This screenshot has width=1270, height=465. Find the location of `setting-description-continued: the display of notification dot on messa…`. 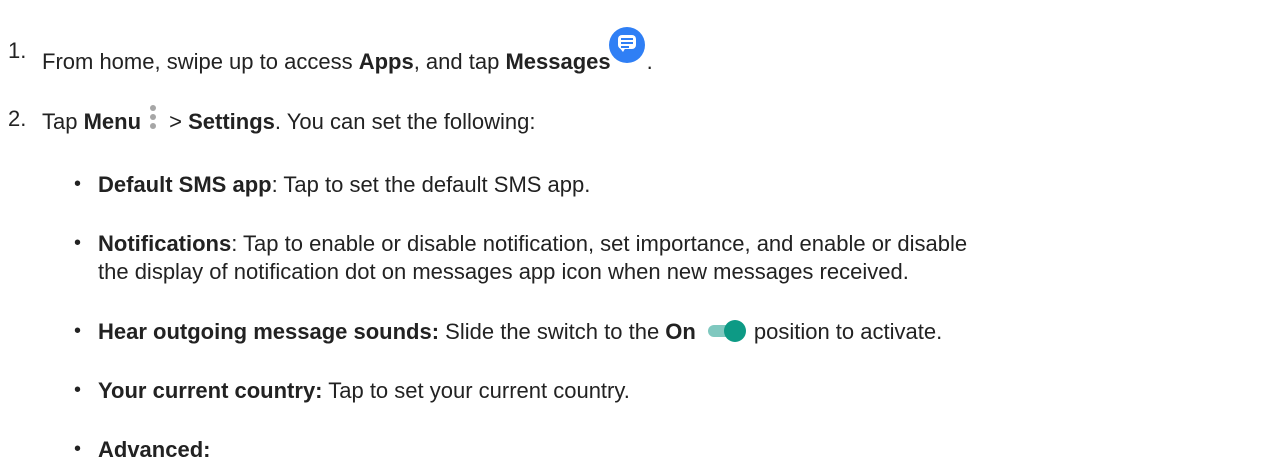

setting-description-continued: the display of notification dot on messa… is located at coordinates (503, 271).